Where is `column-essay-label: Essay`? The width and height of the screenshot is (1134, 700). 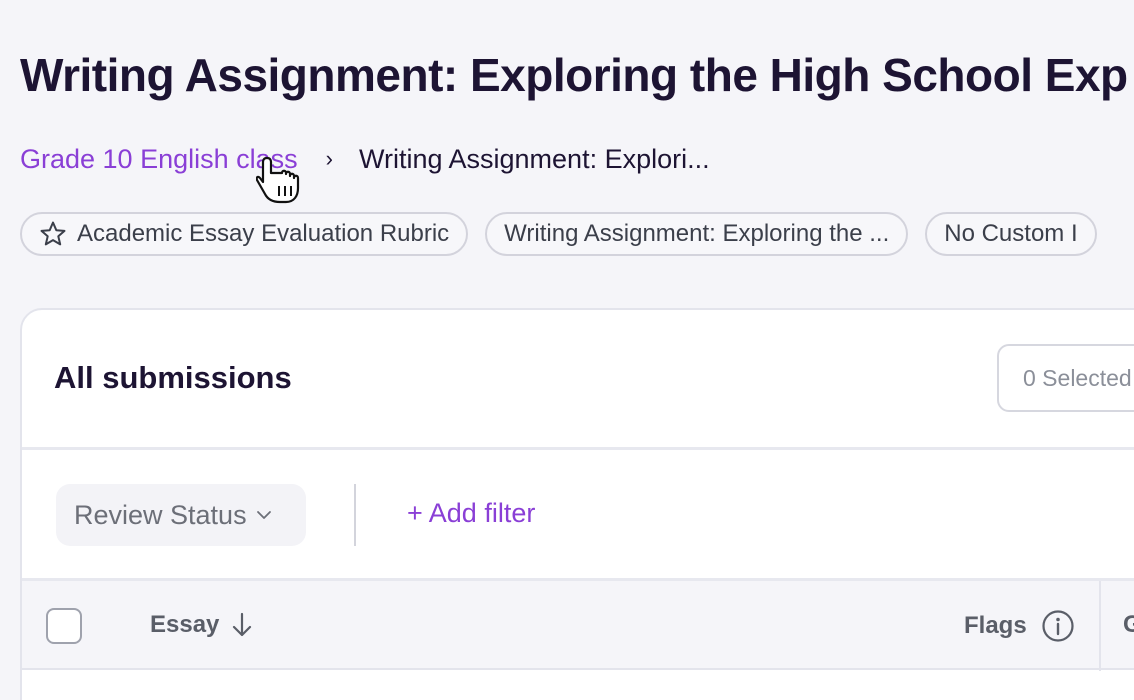
column-essay-label: Essay is located at coordinates (185, 624).